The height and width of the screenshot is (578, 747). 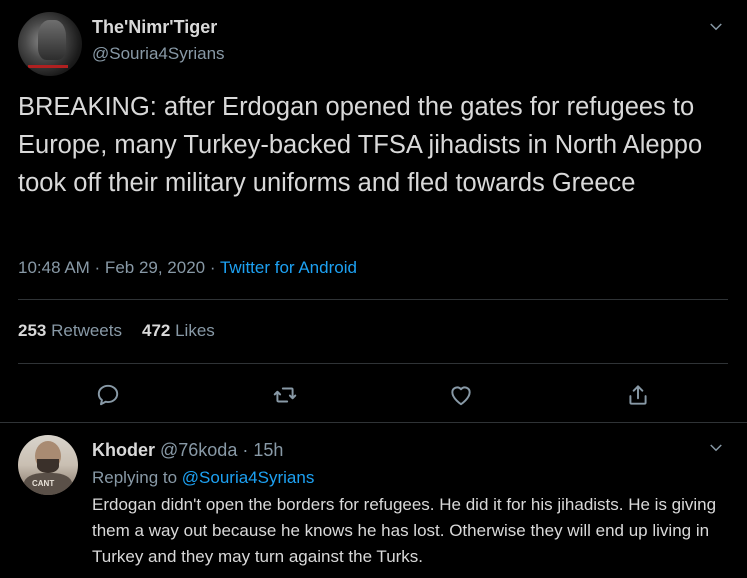 What do you see at coordinates (137, 477) in the screenshot?
I see `replying-prefix: Replying to` at bounding box center [137, 477].